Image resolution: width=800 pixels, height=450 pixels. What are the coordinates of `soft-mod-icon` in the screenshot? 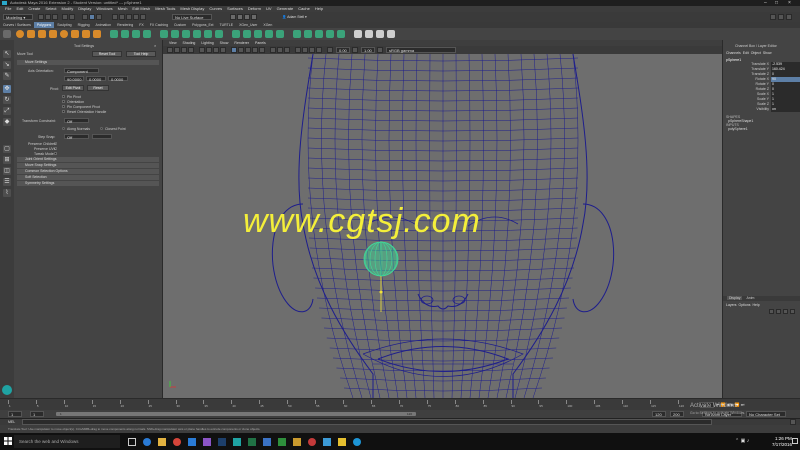 It's located at (319, 34).